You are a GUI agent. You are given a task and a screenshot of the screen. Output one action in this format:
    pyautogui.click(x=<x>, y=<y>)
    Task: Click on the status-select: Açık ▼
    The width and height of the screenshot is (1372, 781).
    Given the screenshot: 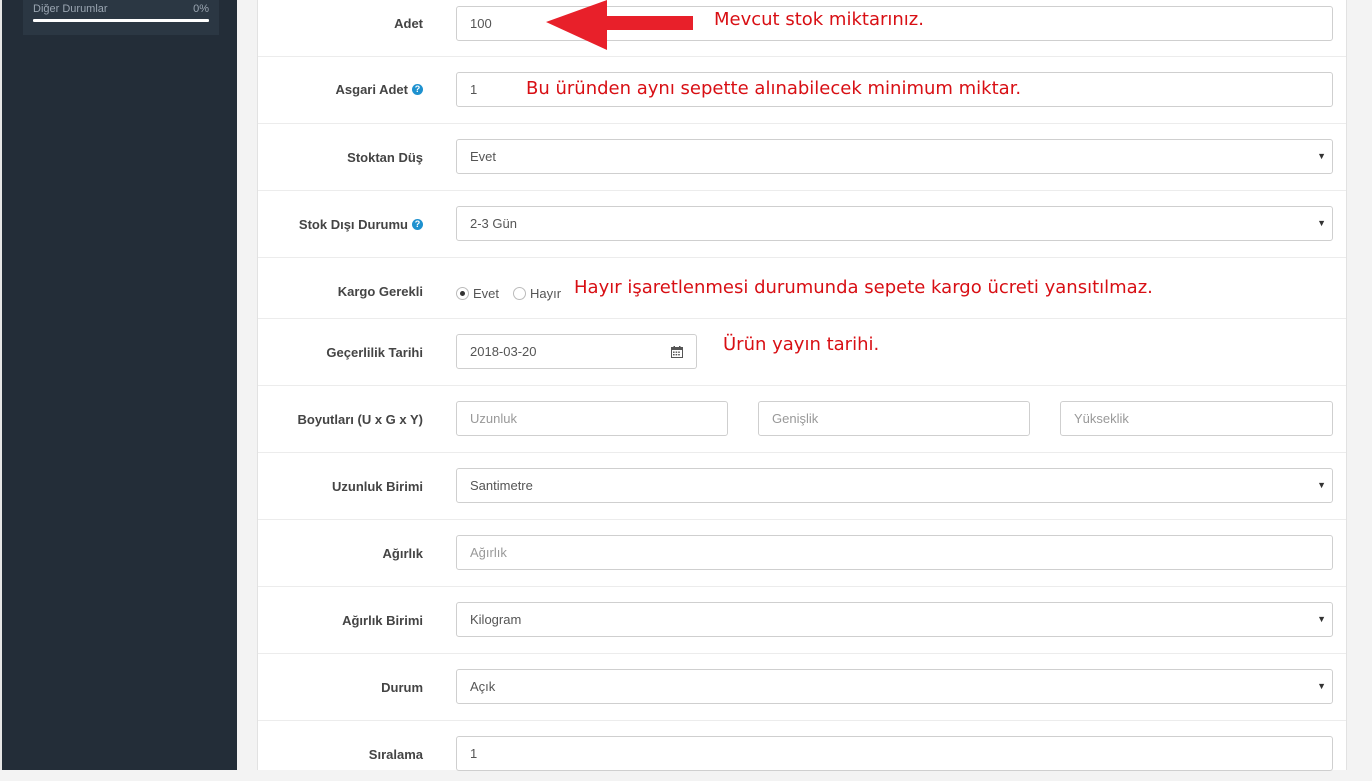 What is the action you would take?
    pyautogui.click(x=894, y=686)
    